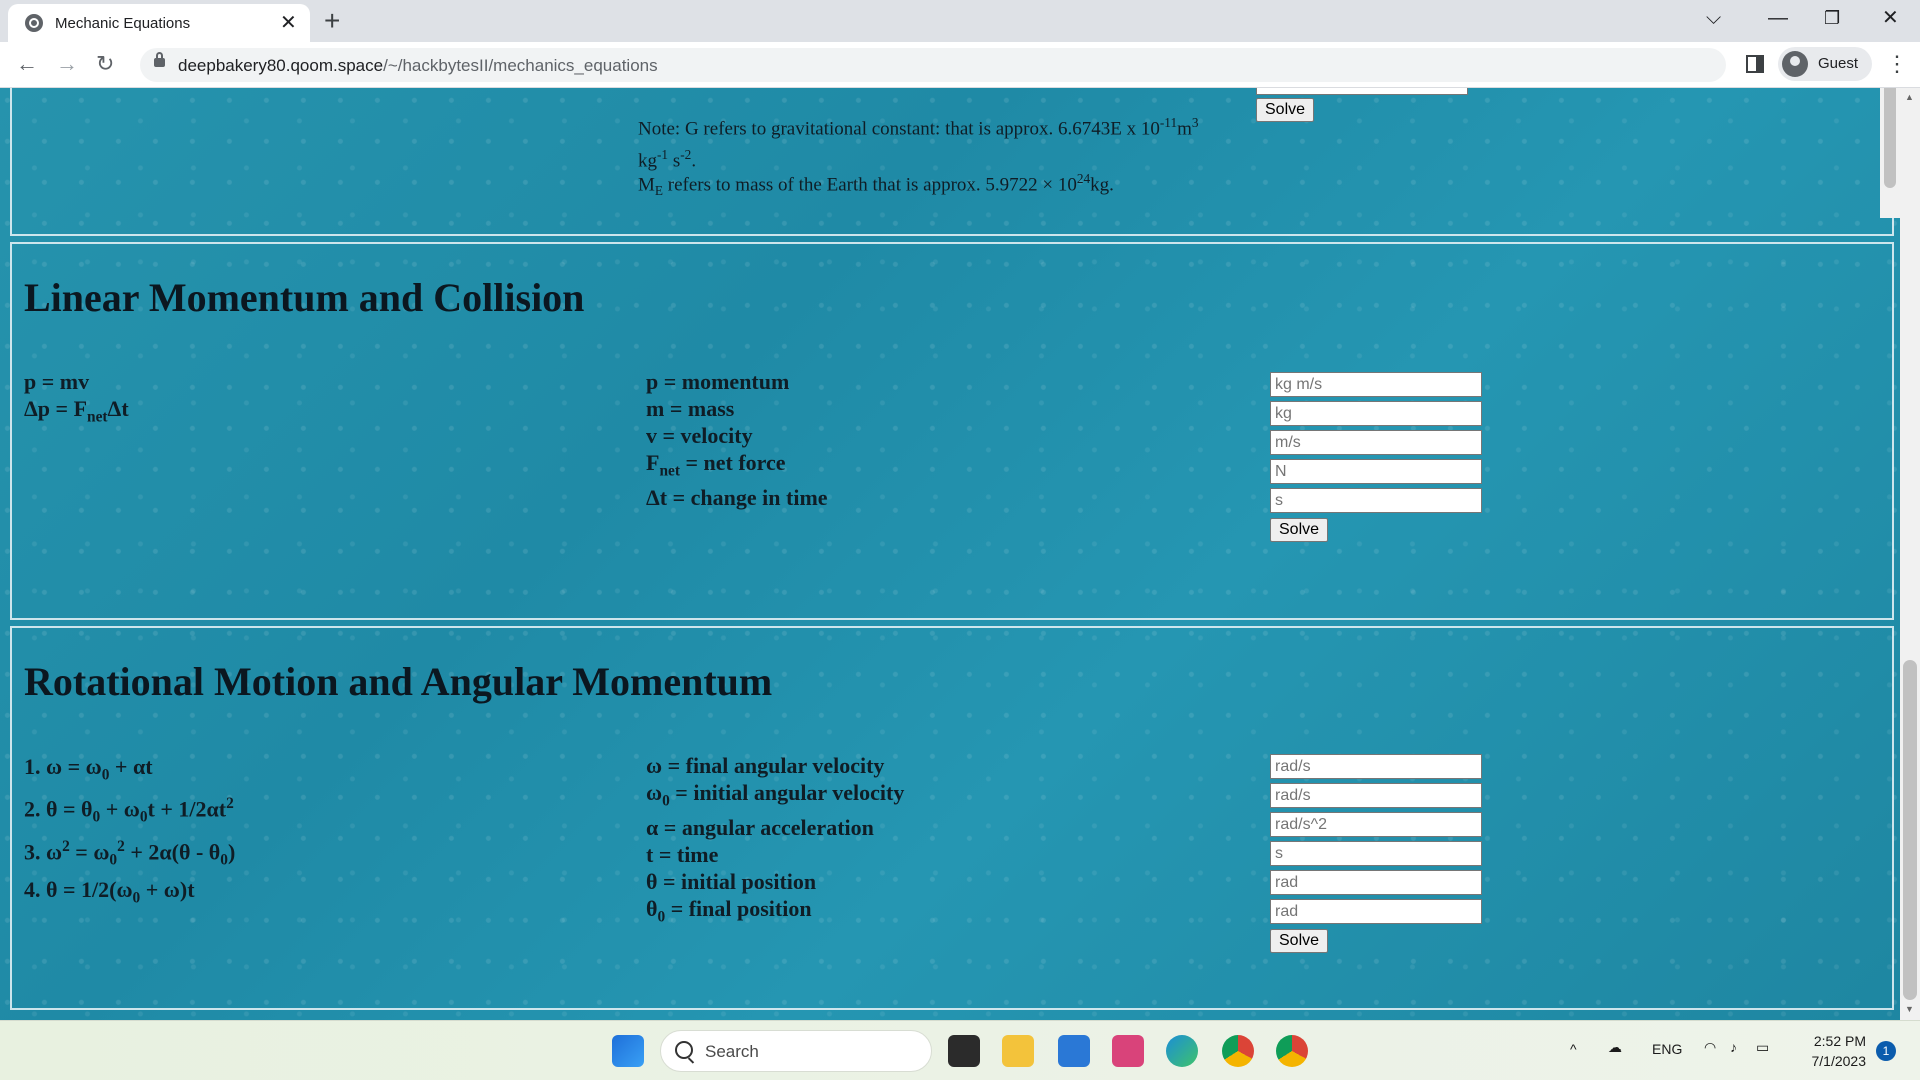 Image resolution: width=1920 pixels, height=1080 pixels. What do you see at coordinates (1182, 1051) in the screenshot?
I see `edge-browser-icon` at bounding box center [1182, 1051].